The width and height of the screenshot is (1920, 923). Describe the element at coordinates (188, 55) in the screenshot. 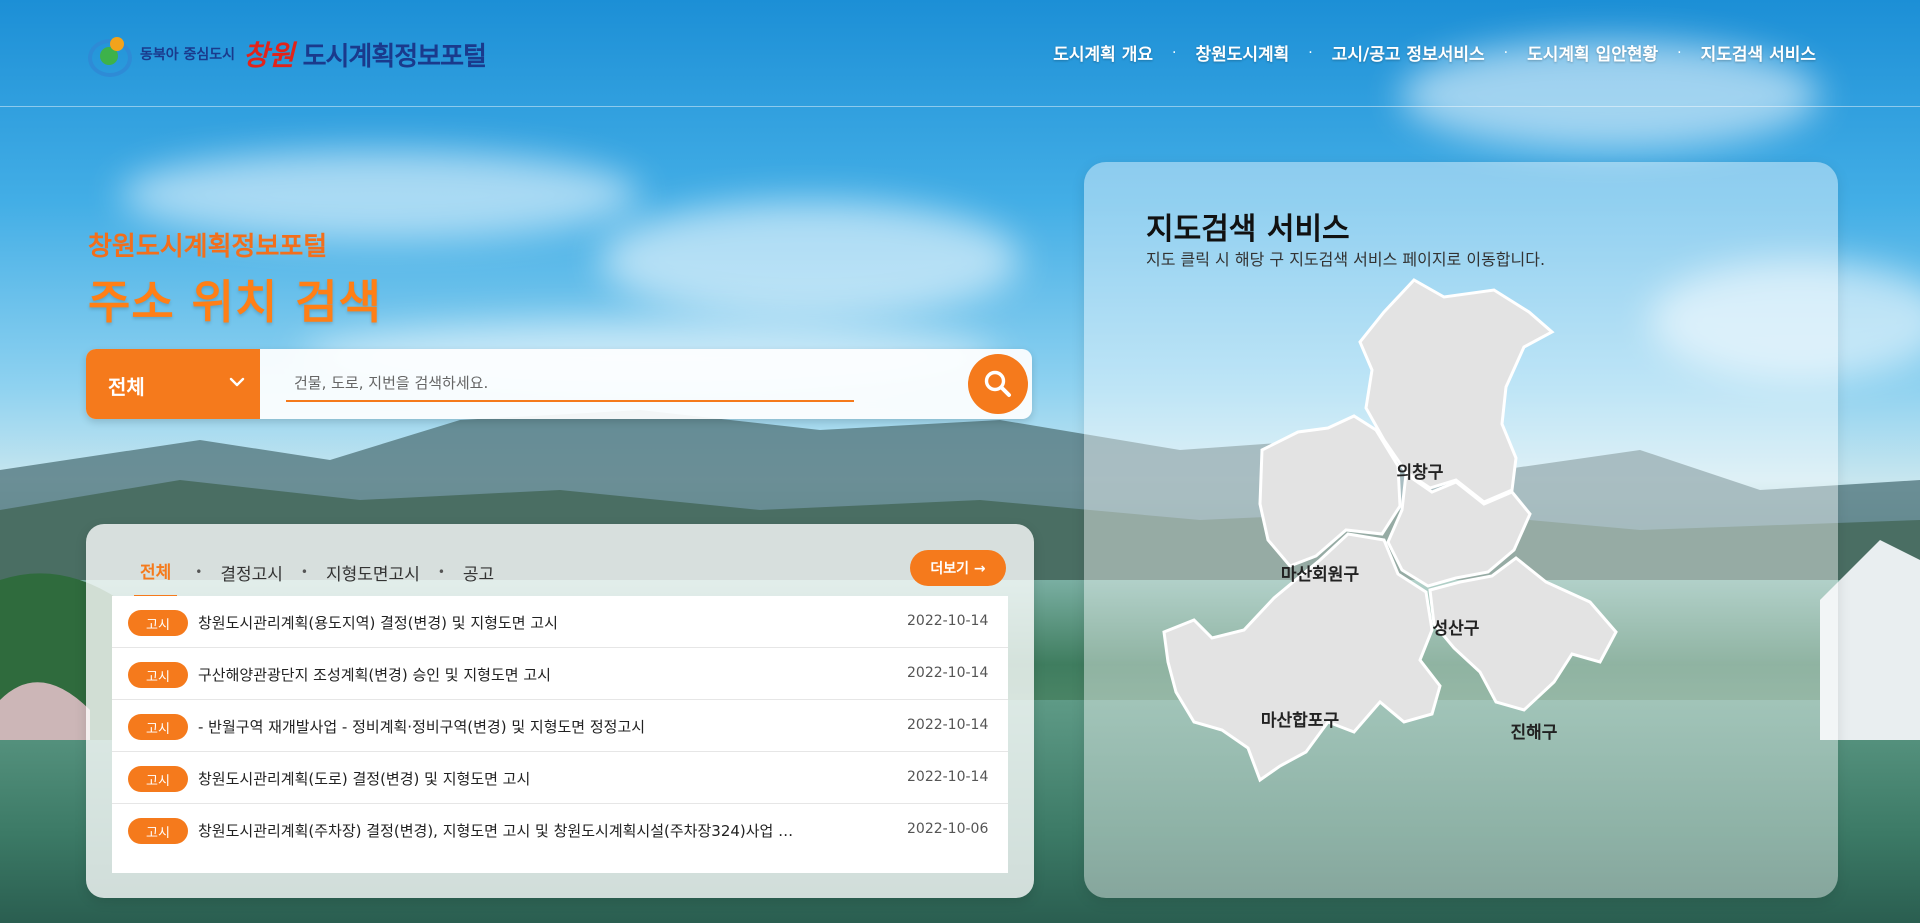

I see `logo-subtitle: 동북아 중심도시` at that location.